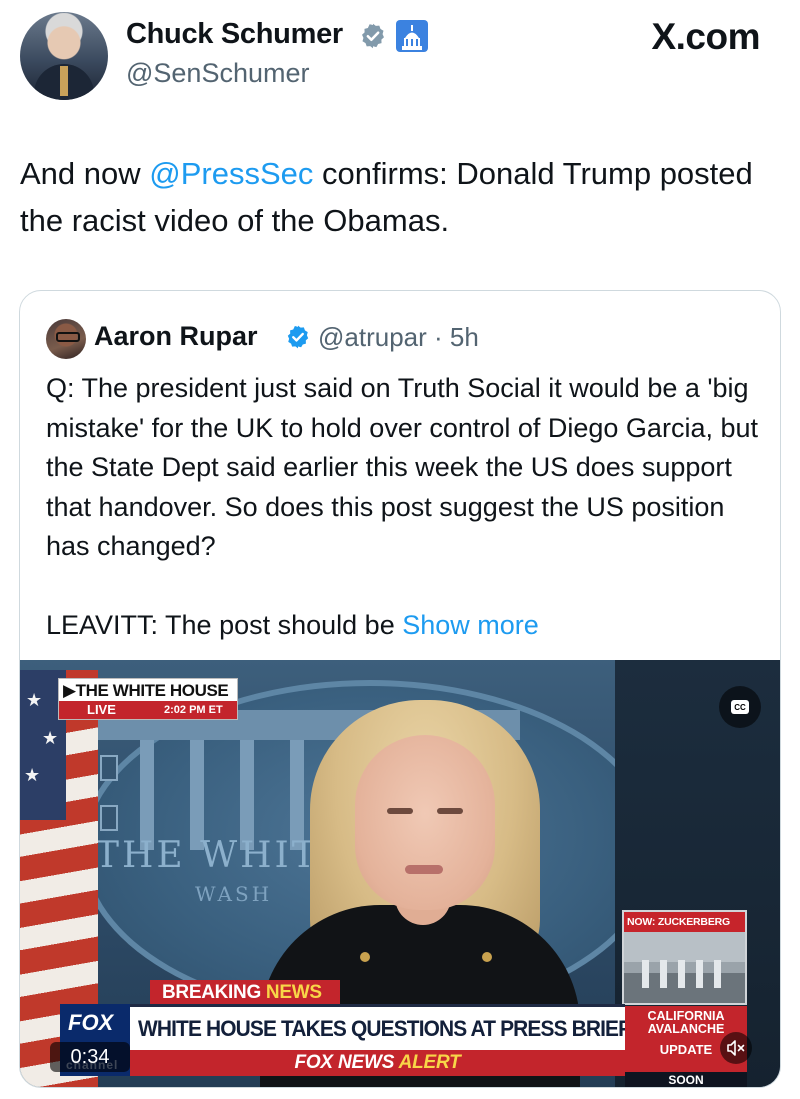 This screenshot has height=1099, width=800. I want to click on inset-news-box: NOW: ZUCKERBERG TESTIFIES, so click(684, 957).